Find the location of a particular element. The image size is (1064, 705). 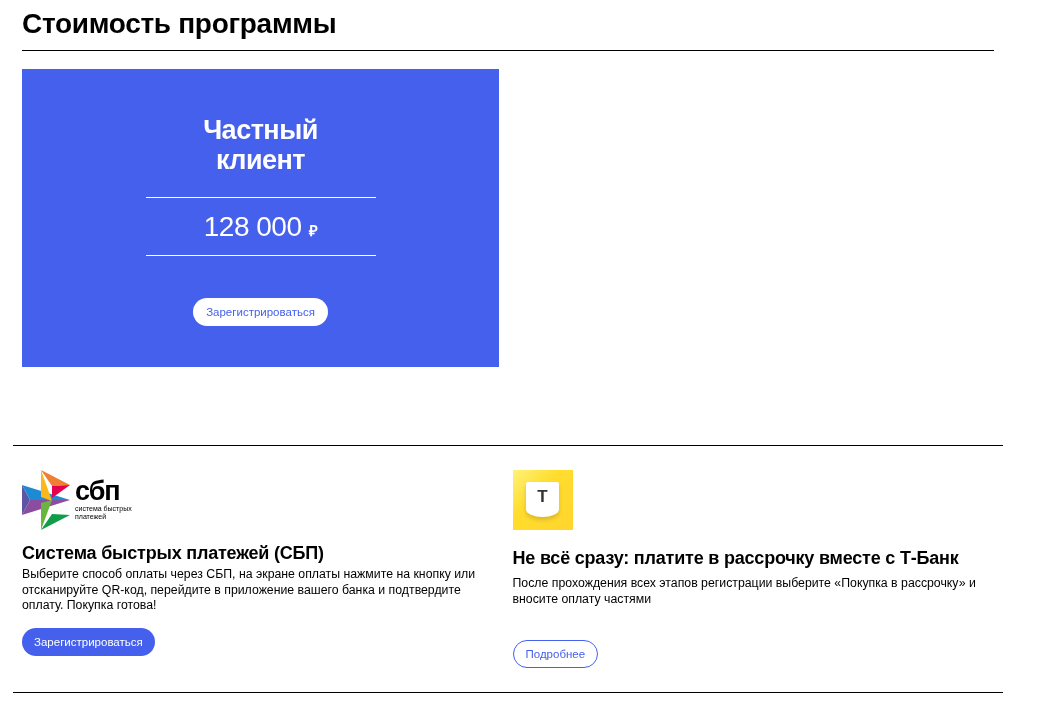

logo-wordmark: сбп is located at coordinates (97, 491).